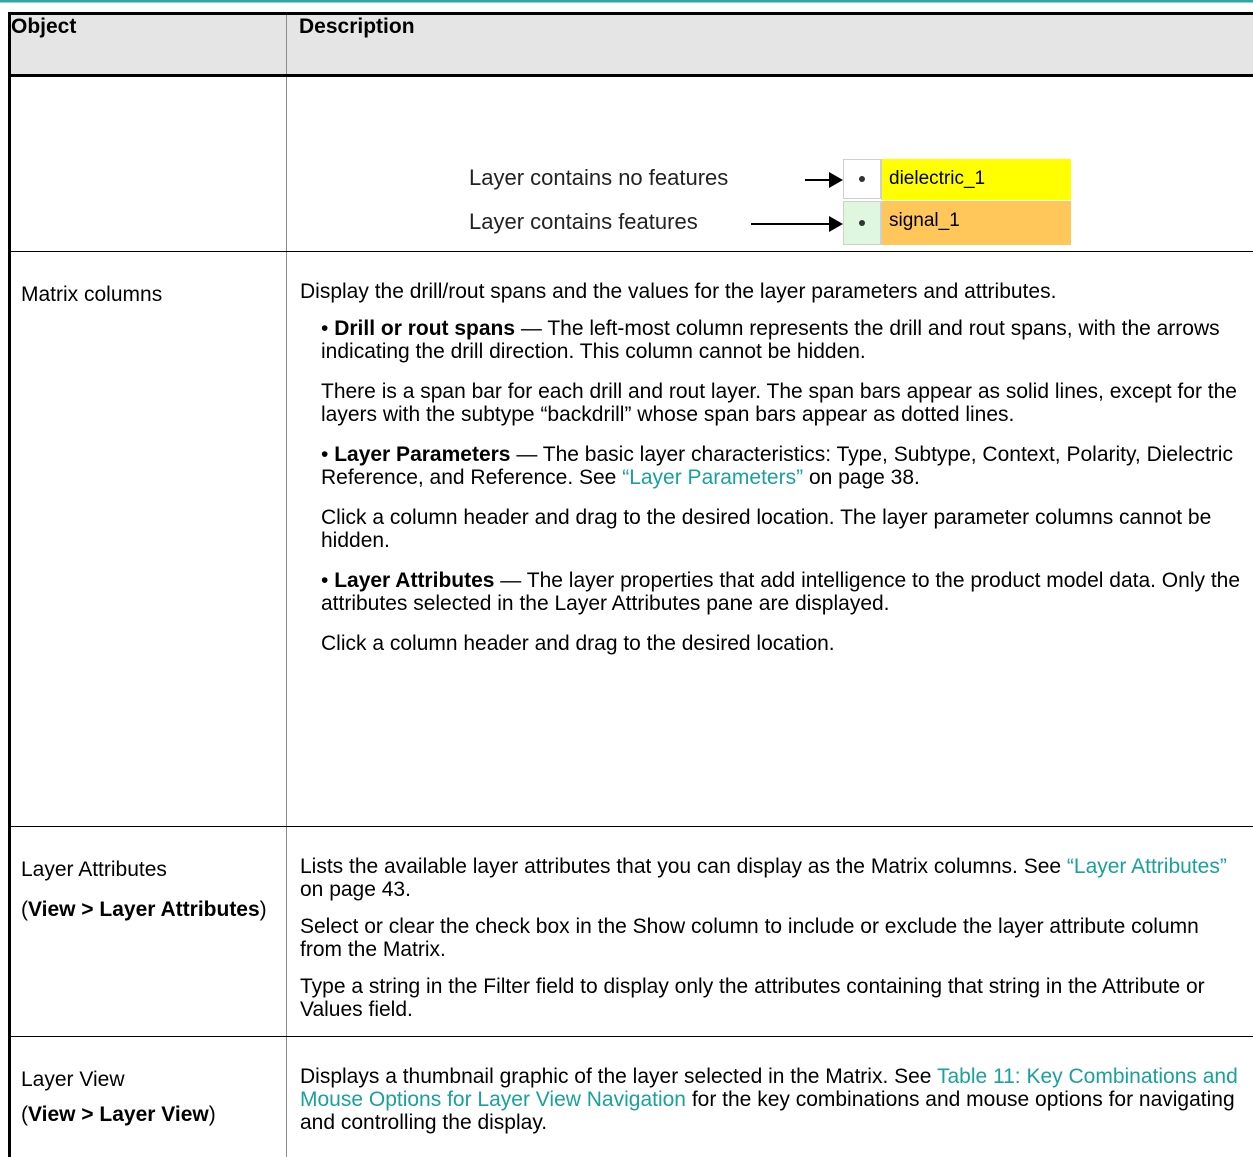 The height and width of the screenshot is (1157, 1253). What do you see at coordinates (153, 1079) in the screenshot?
I see `object-layer-view: Layer View` at bounding box center [153, 1079].